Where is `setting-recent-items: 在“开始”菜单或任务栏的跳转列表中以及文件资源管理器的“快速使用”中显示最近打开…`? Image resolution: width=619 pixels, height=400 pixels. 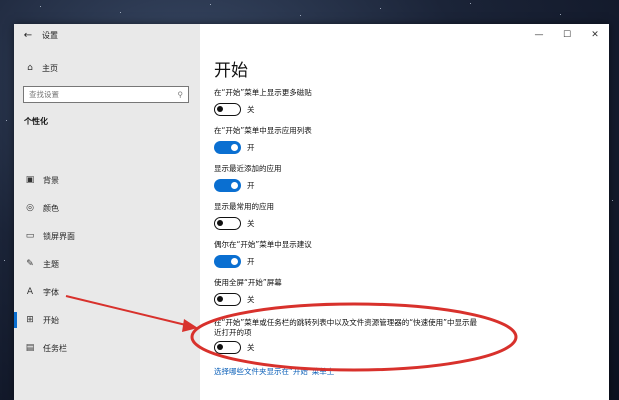
setting-recent-items: 在“开始”菜单或任务栏的跳转列表中以及文件资源管理器的“快速使用”中显示最近打开… is located at coordinates (349, 336).